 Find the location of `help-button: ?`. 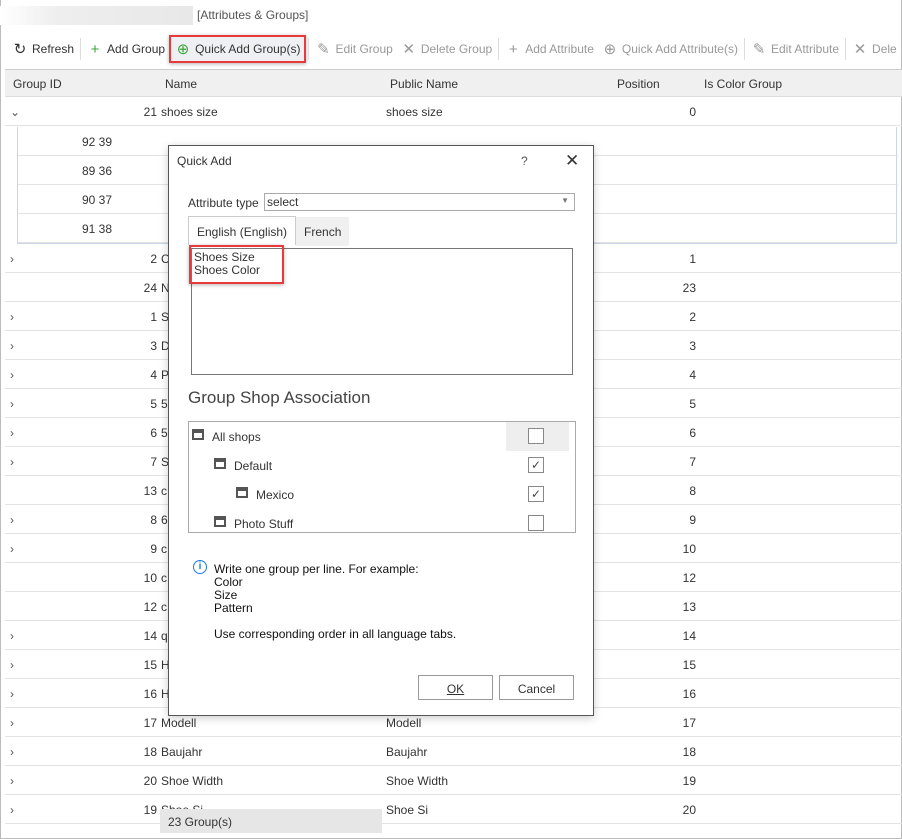

help-button: ? is located at coordinates (524, 161).